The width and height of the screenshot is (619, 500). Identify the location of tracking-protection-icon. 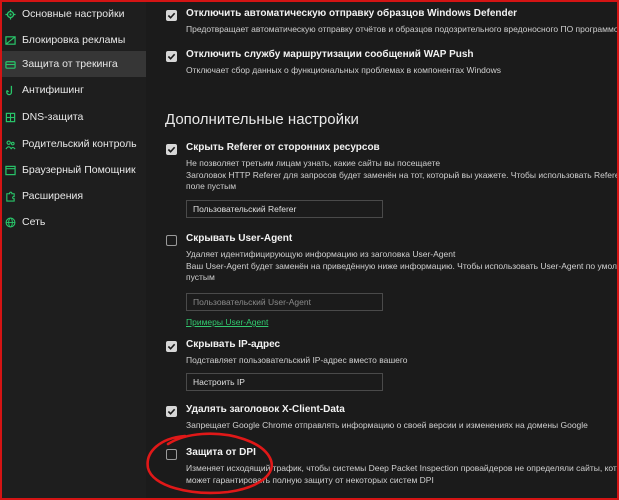
(10, 64).